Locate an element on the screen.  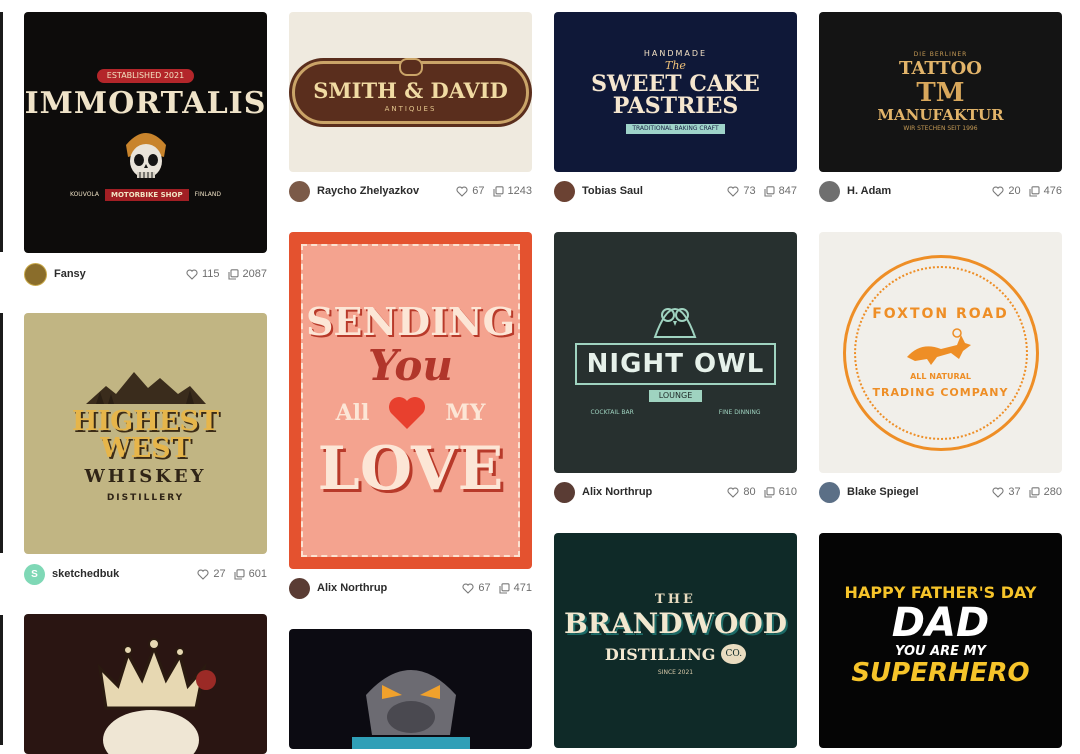
art-text: HANDMADE is located at coordinates (675, 53).